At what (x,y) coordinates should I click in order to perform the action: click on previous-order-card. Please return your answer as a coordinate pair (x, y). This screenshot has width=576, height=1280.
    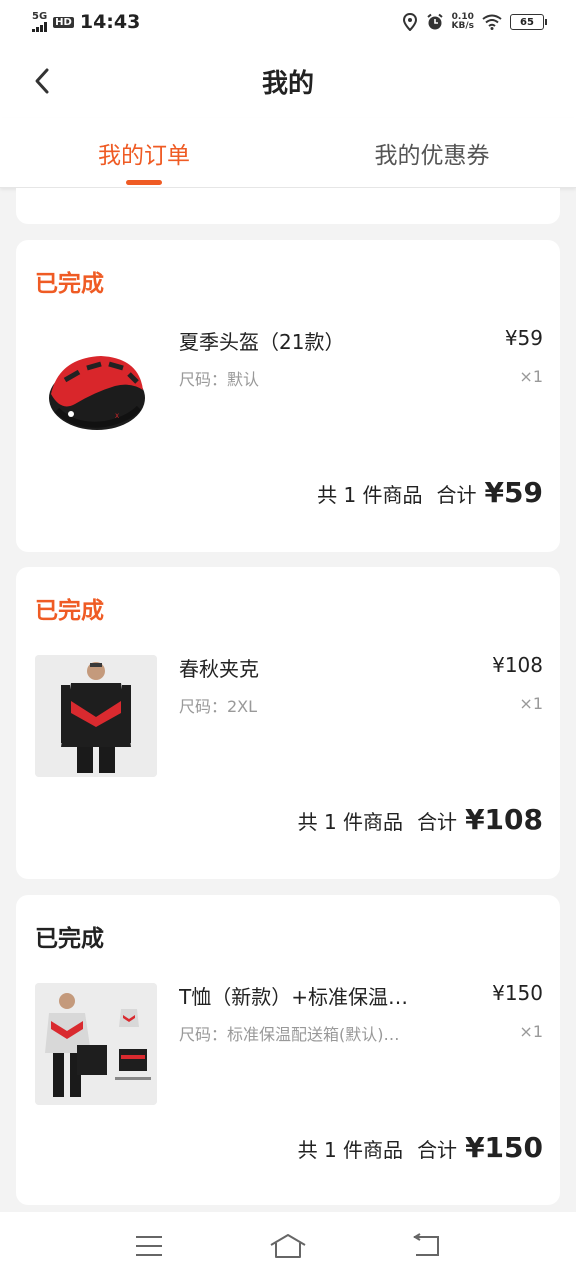
    Looking at the image, I should click on (288, 206).